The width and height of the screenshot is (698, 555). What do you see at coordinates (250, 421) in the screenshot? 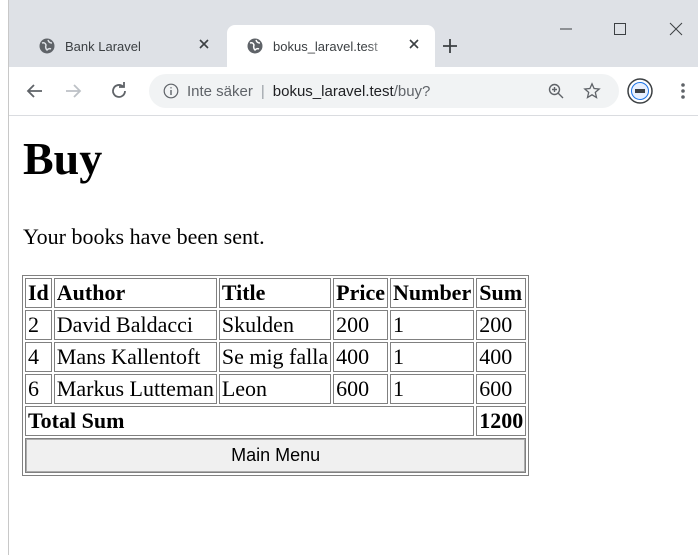
I see `total-sum-label: Total Sum` at bounding box center [250, 421].